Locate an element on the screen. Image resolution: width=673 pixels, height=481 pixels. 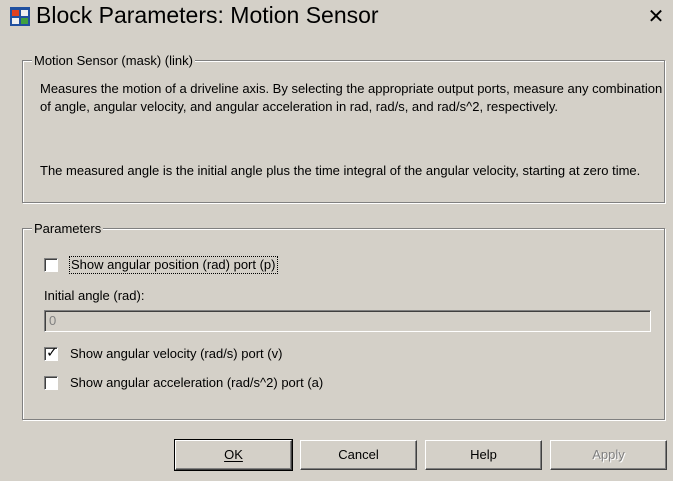
title-bar: Block Parameters: Motion Sensor ✕ is located at coordinates (336, 15).